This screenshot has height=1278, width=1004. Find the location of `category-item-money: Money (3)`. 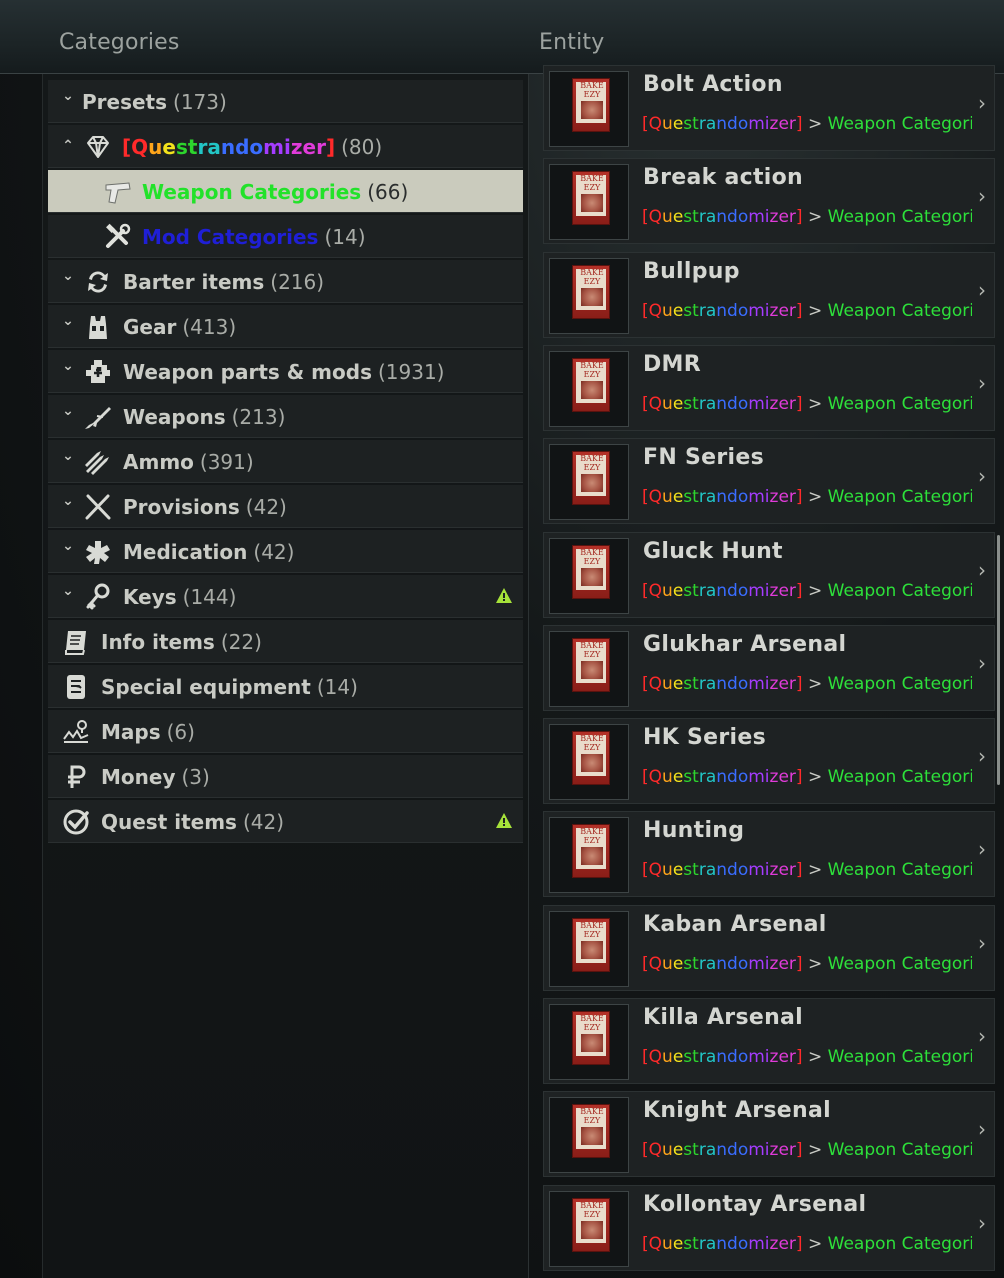

category-item-money: Money (3) is located at coordinates (285, 776).